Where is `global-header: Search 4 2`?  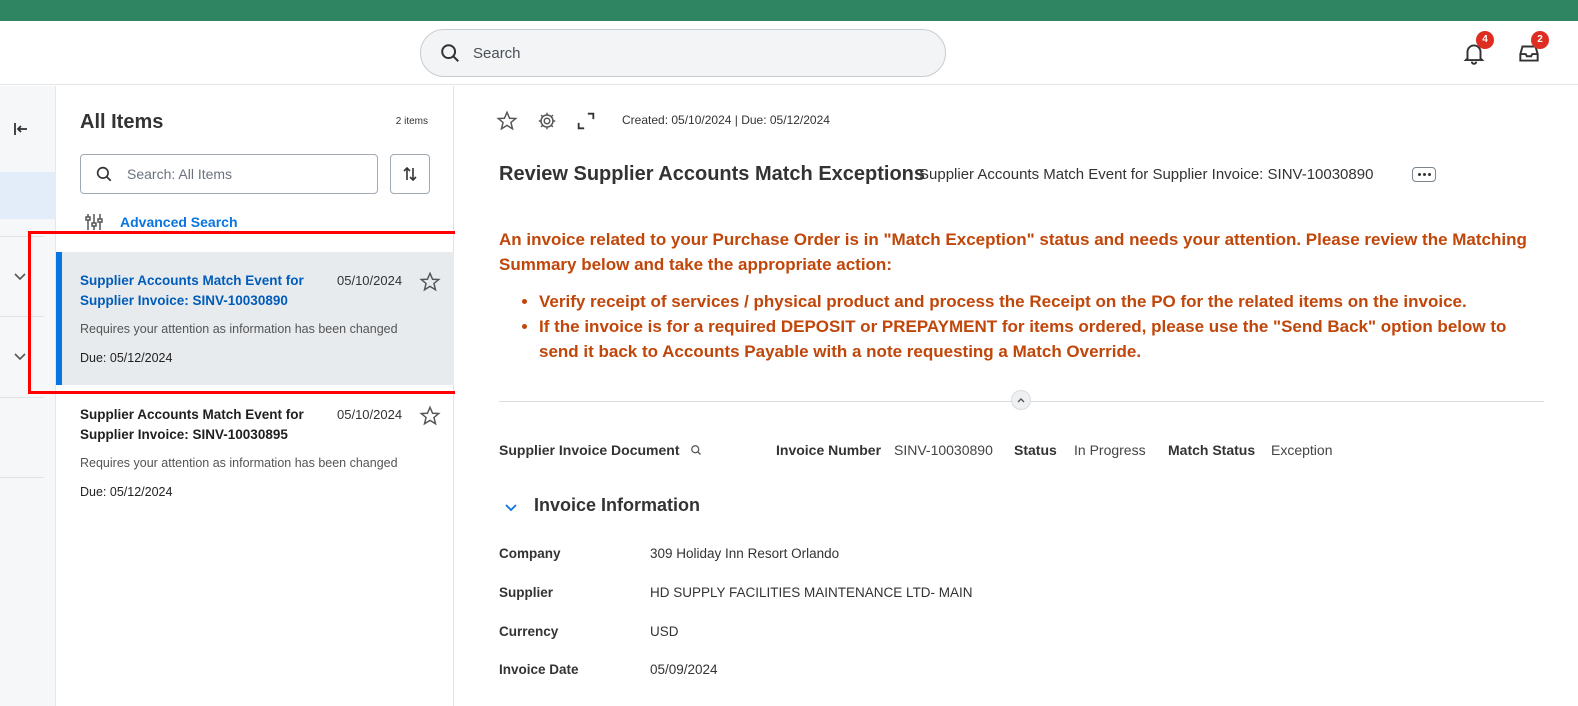 global-header: Search 4 2 is located at coordinates (789, 53).